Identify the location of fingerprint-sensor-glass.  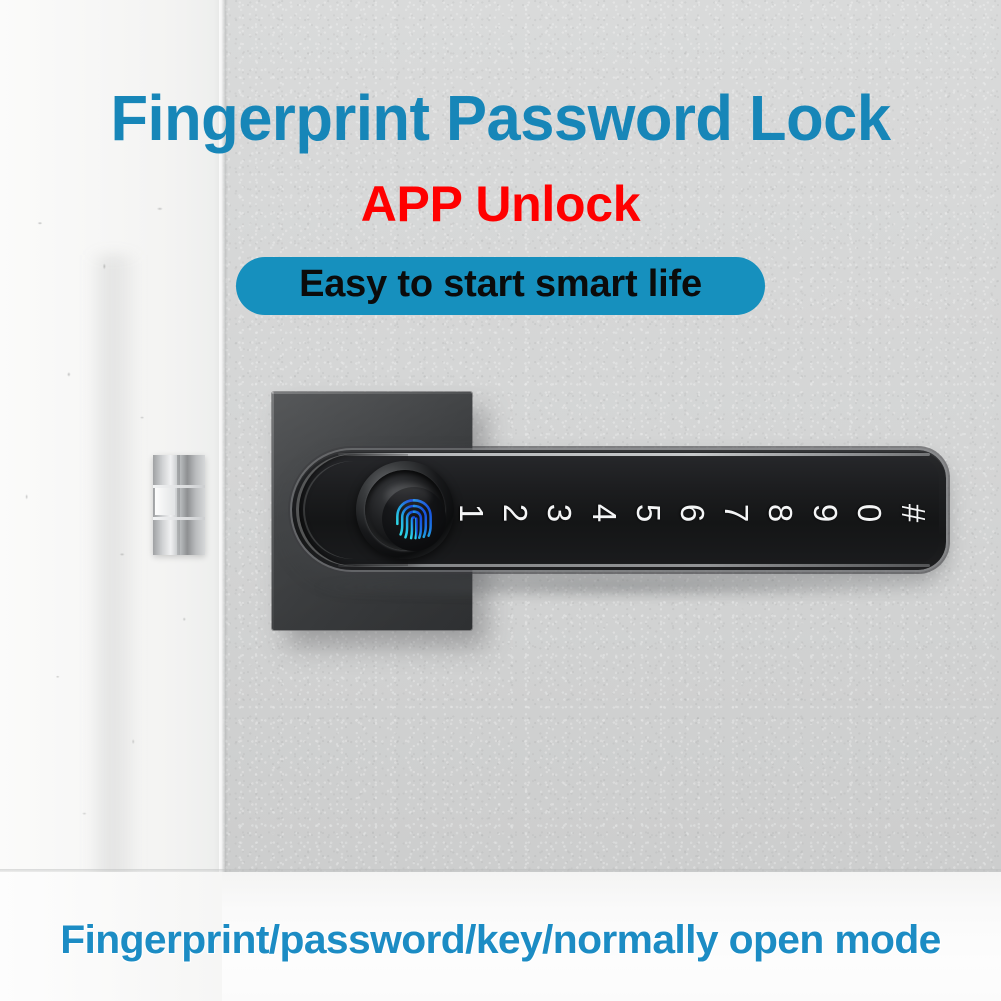
(414, 519).